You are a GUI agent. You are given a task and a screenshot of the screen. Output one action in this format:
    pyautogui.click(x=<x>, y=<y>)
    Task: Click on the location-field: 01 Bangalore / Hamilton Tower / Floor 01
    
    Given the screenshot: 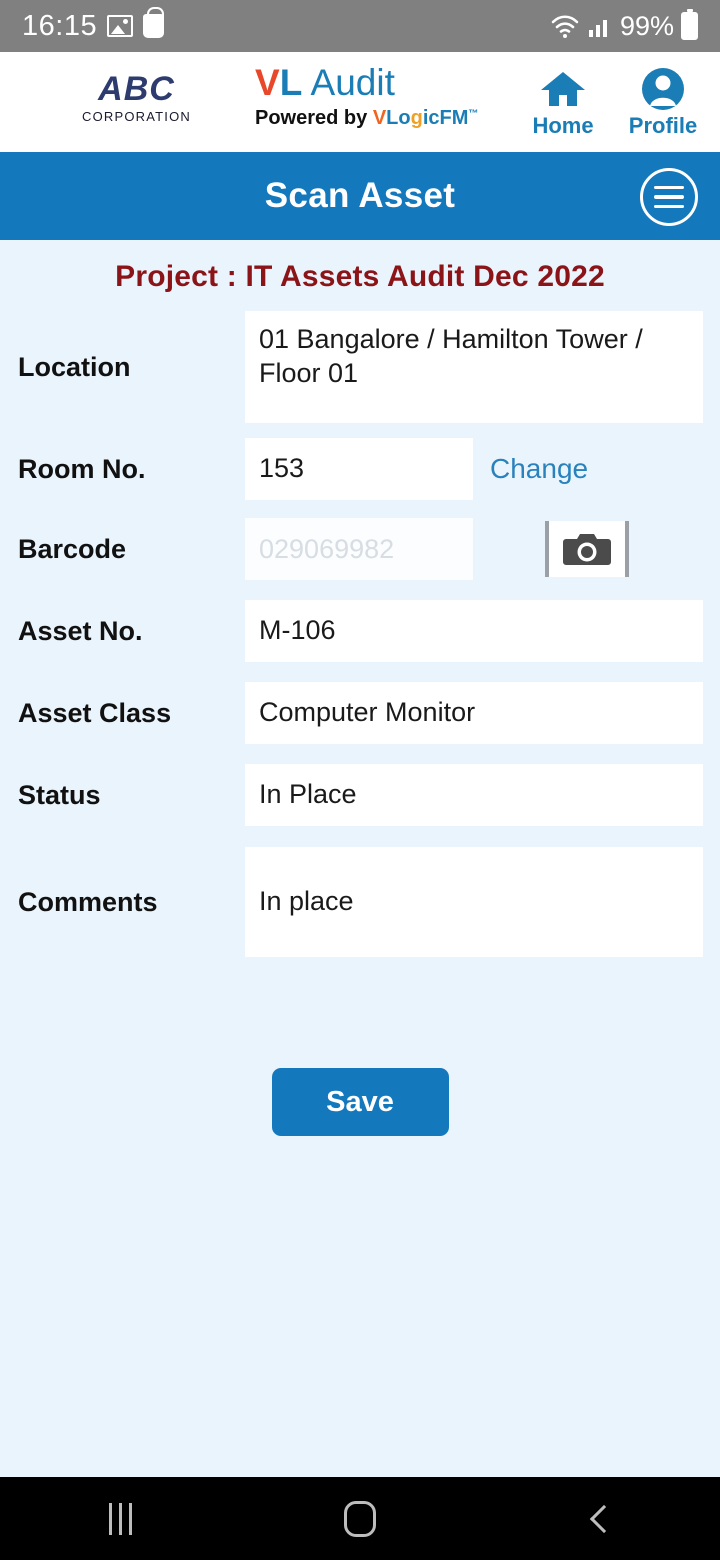 What is the action you would take?
    pyautogui.click(x=474, y=367)
    